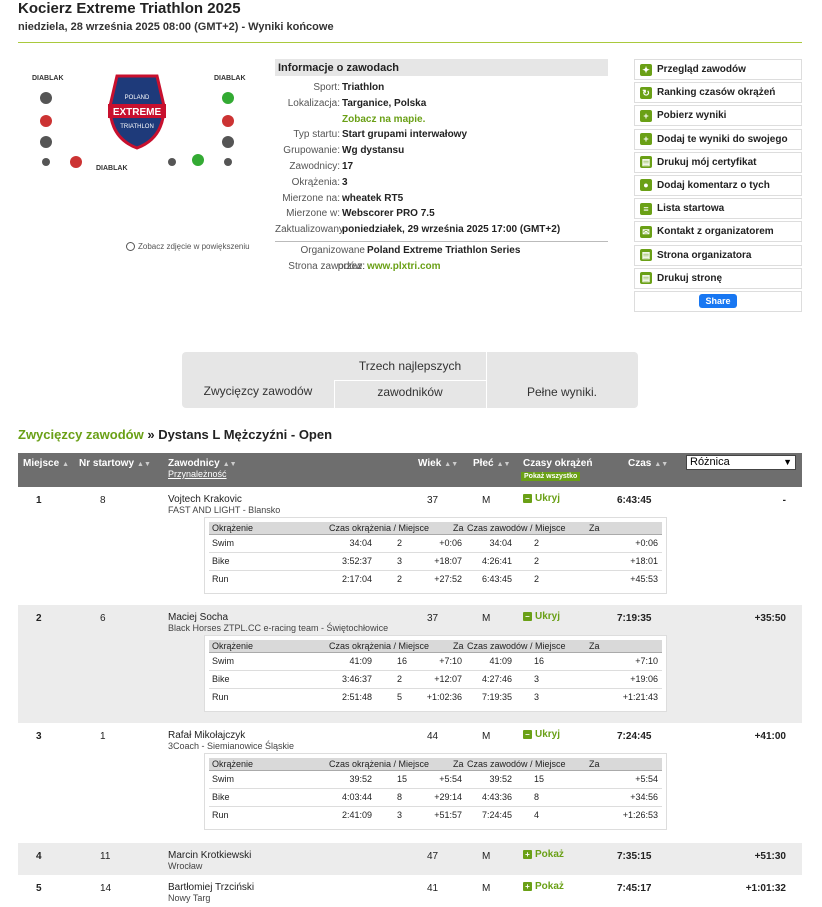 Image resolution: width=822 pixels, height=907 pixels. I want to click on minus-icon: –, so click(527, 498).